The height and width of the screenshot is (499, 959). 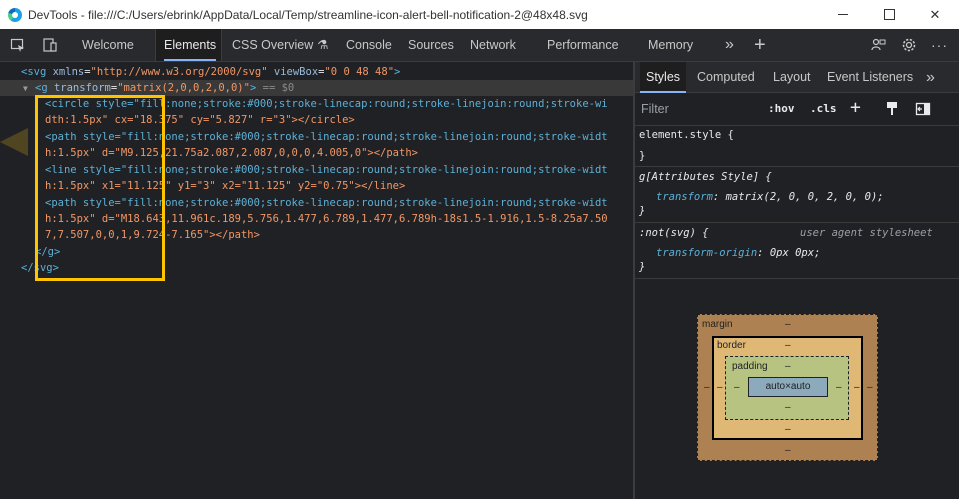 I want to click on rule-transform-declaration: transform: matrix(2, 0, 0, 2, 0, 0);, so click(x=770, y=197).